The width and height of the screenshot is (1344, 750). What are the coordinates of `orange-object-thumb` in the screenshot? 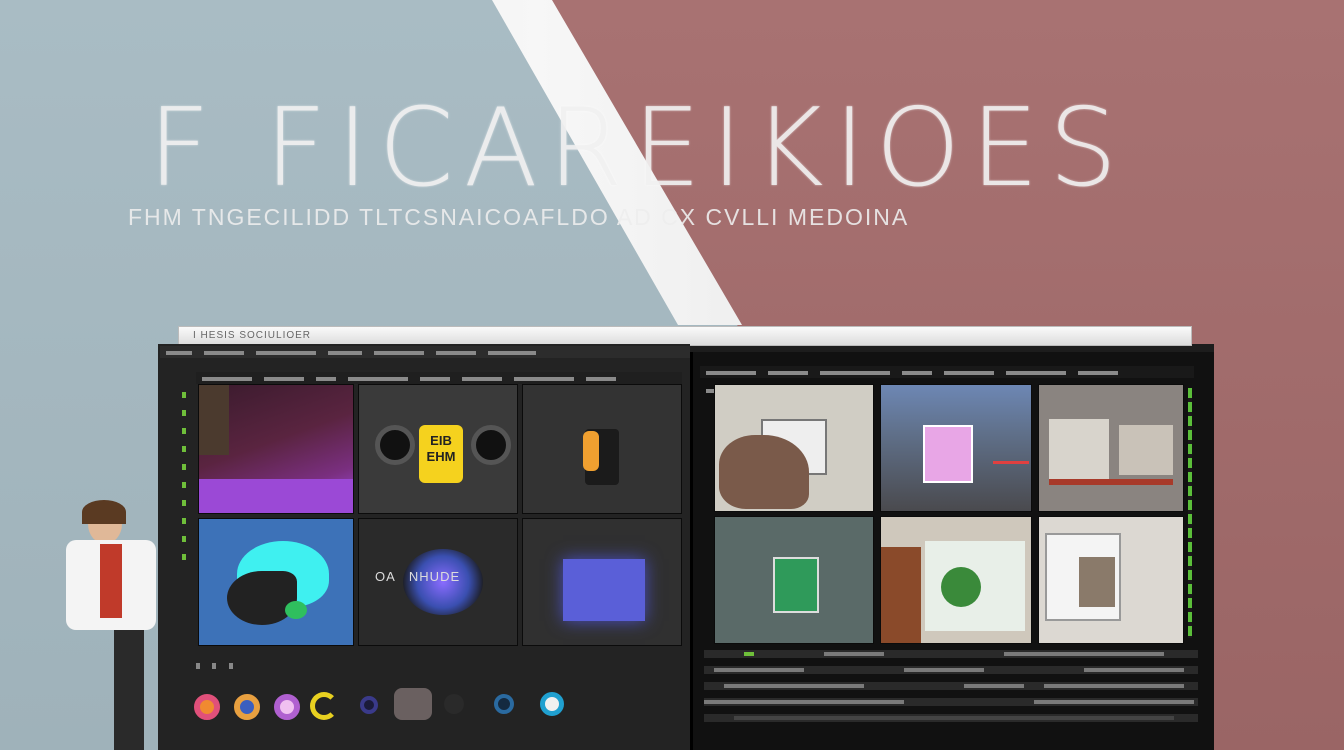 It's located at (602, 449).